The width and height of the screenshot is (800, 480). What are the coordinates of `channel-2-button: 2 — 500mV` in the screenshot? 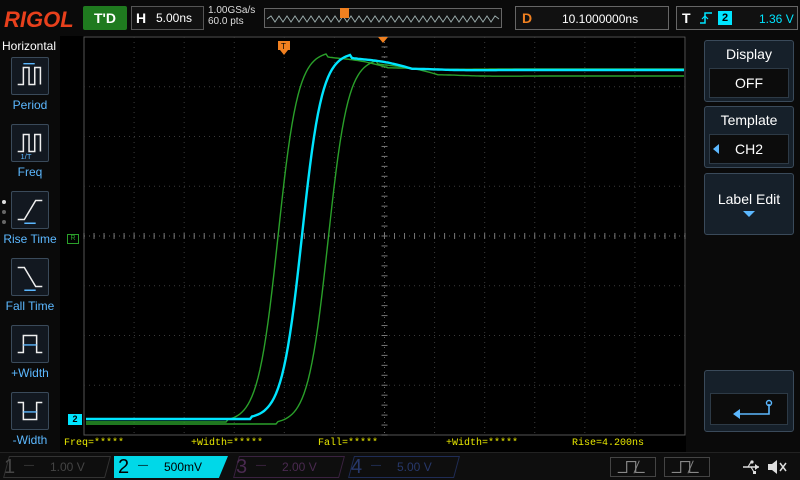 It's located at (171, 467).